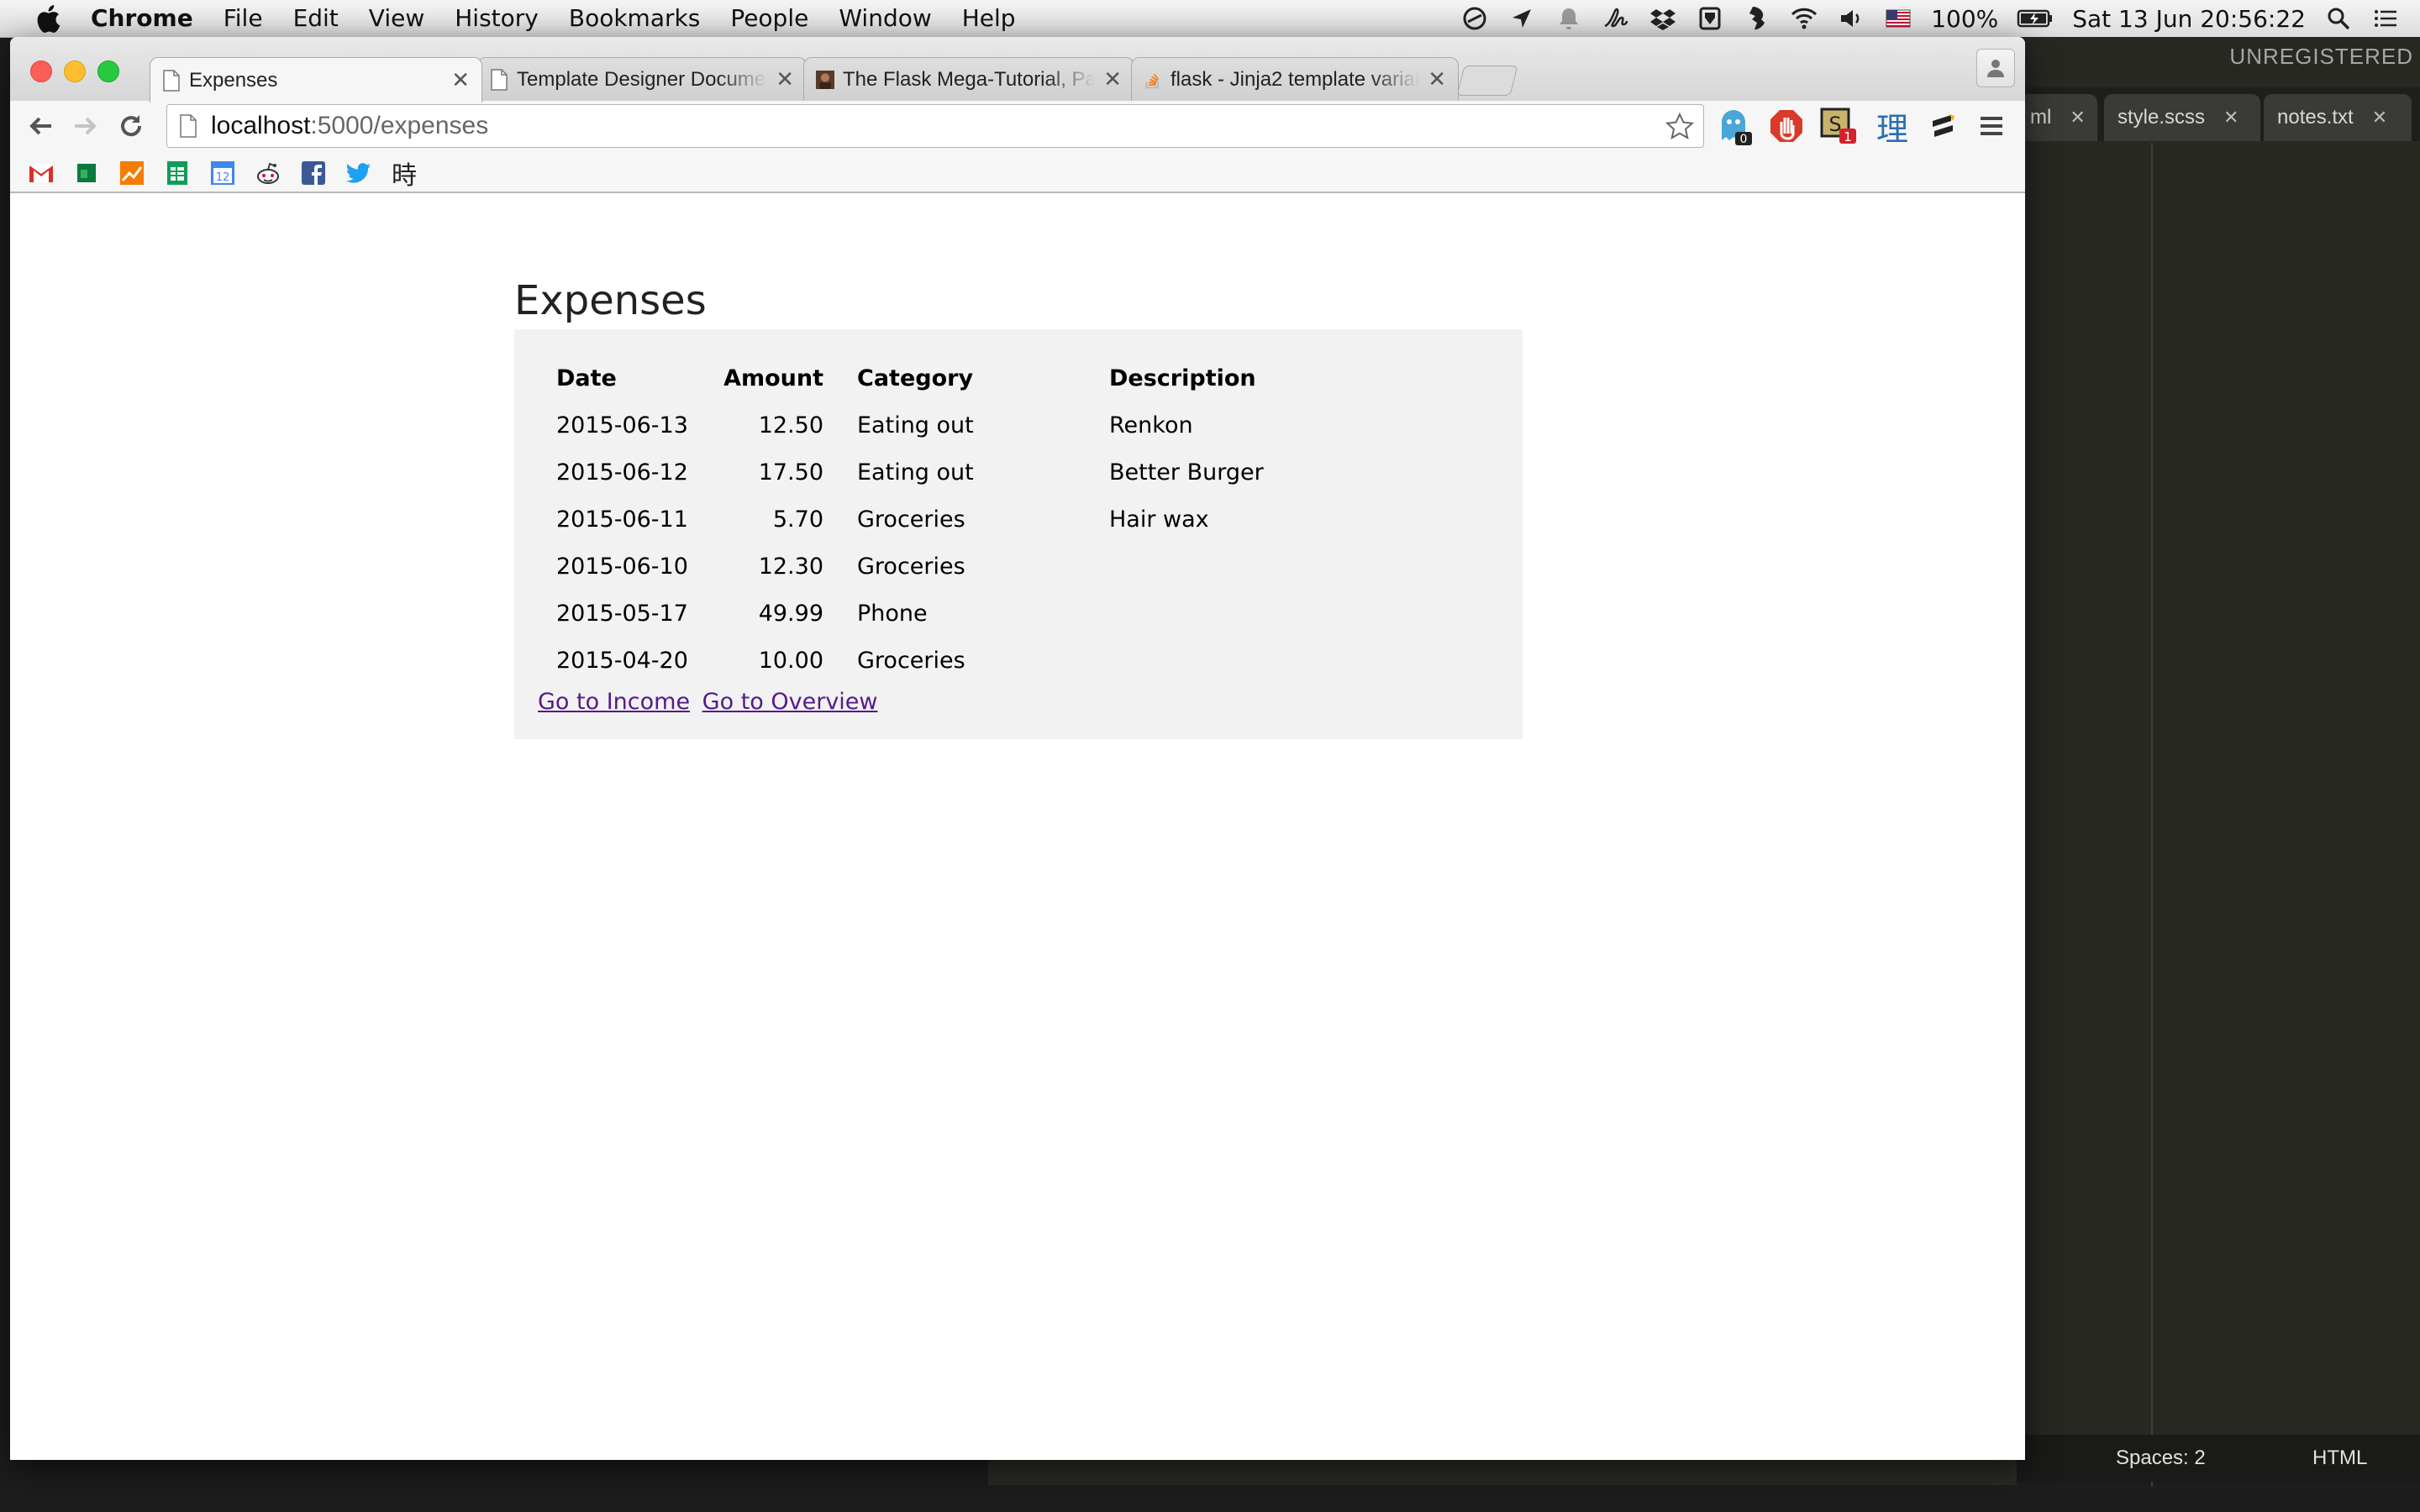  Describe the element at coordinates (885, 18) in the screenshot. I see `menu-window: Window` at that location.